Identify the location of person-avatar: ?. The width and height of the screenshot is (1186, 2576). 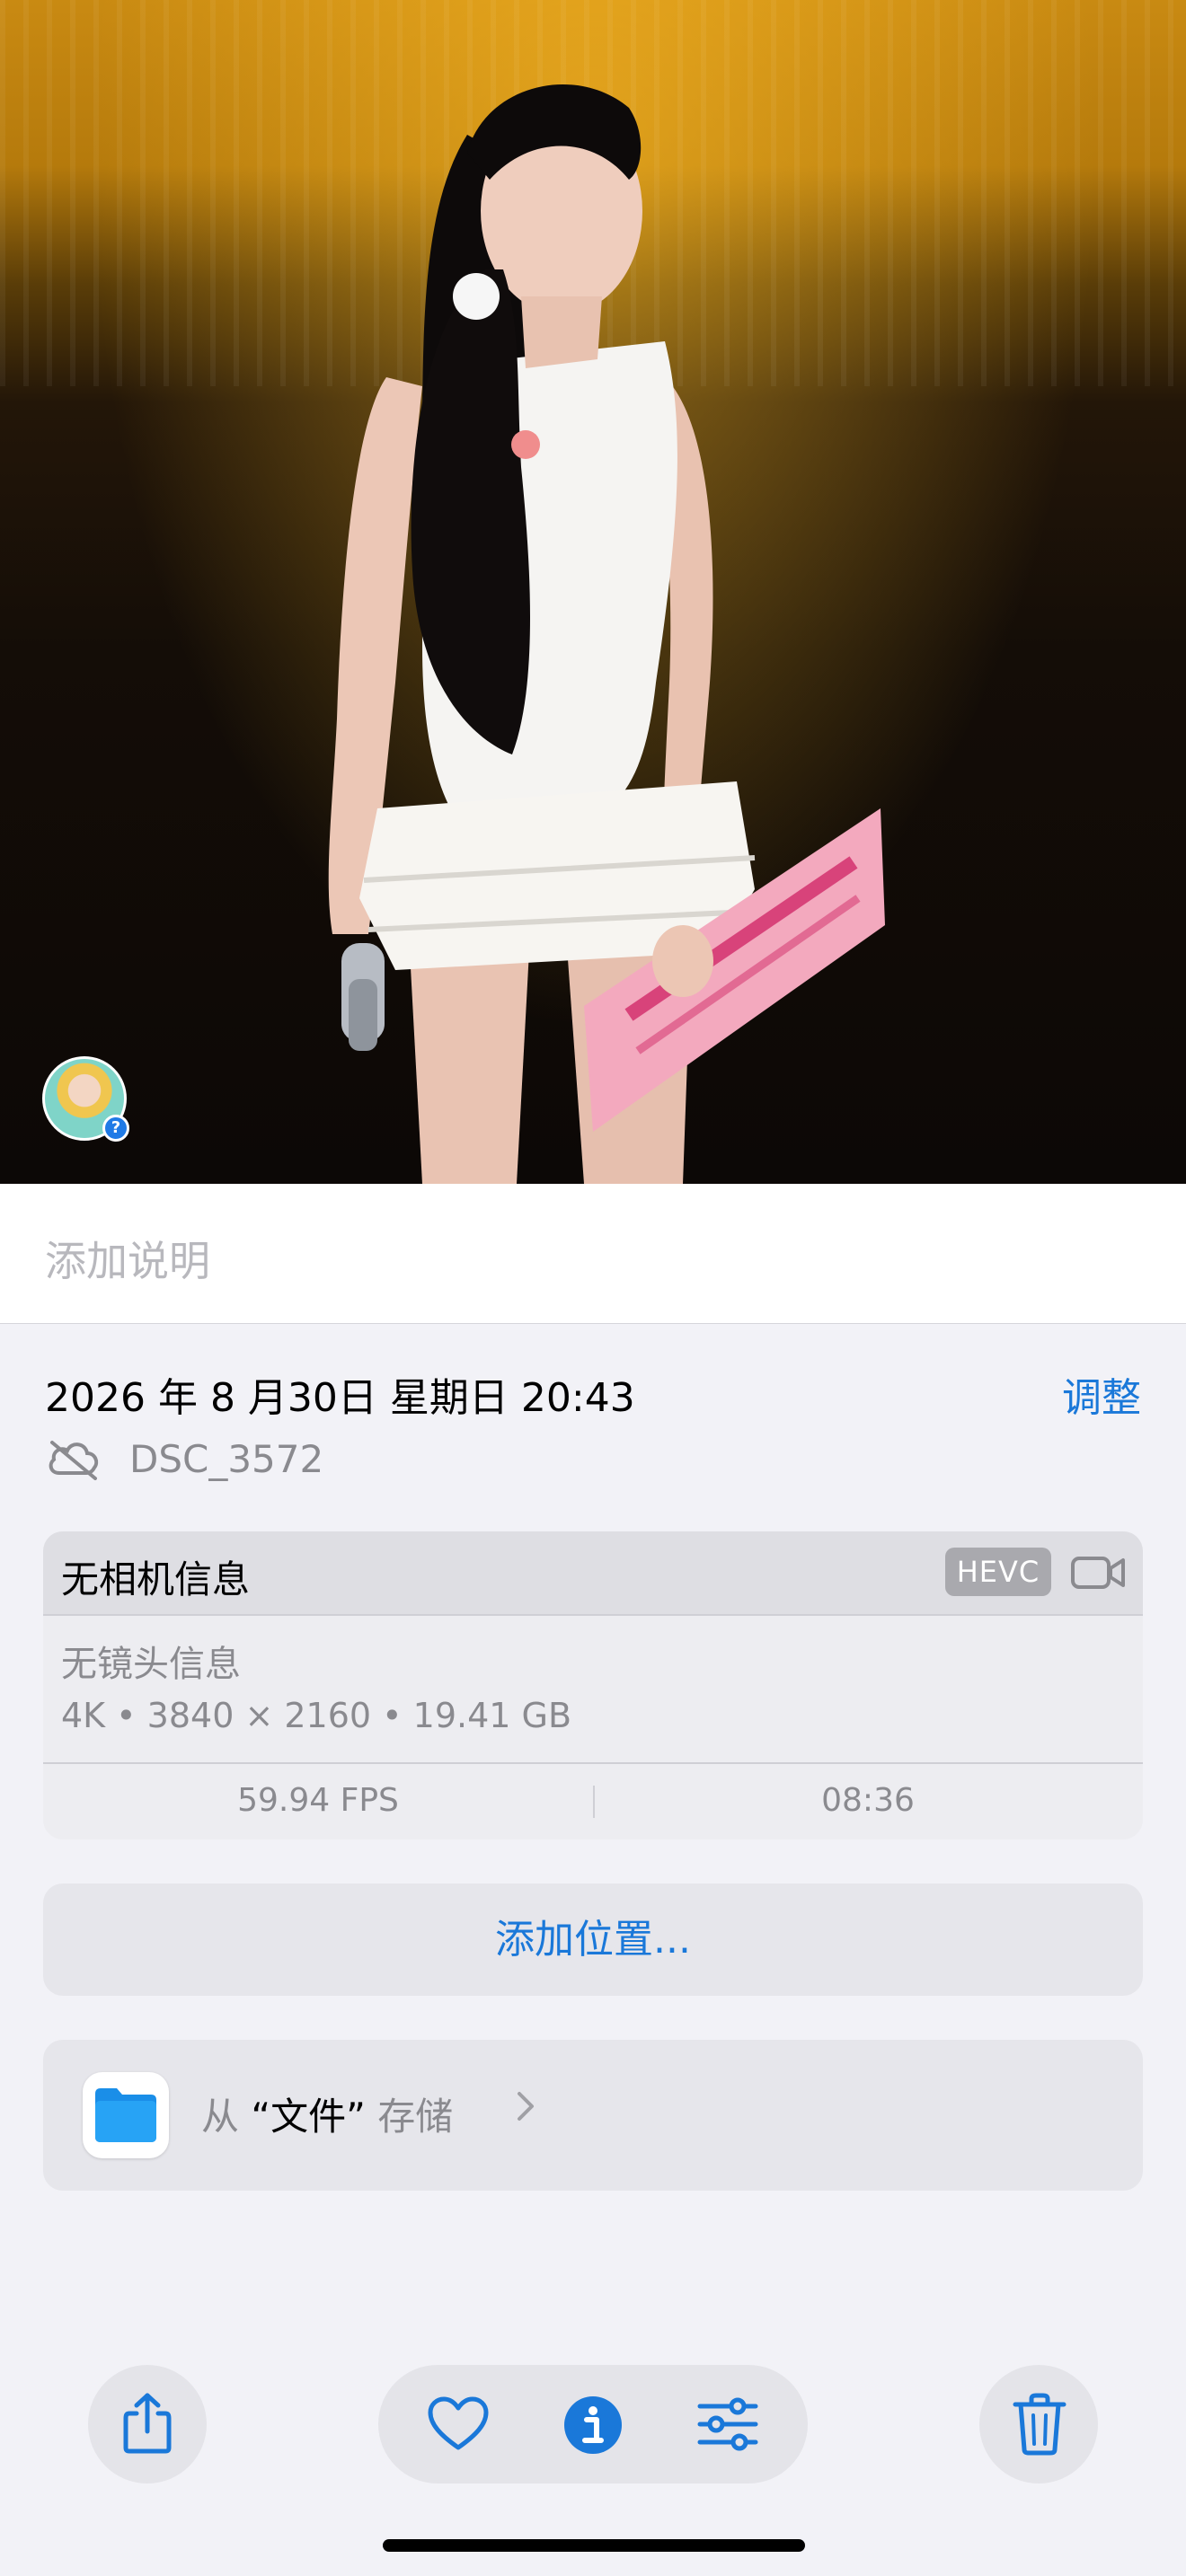
(85, 1099).